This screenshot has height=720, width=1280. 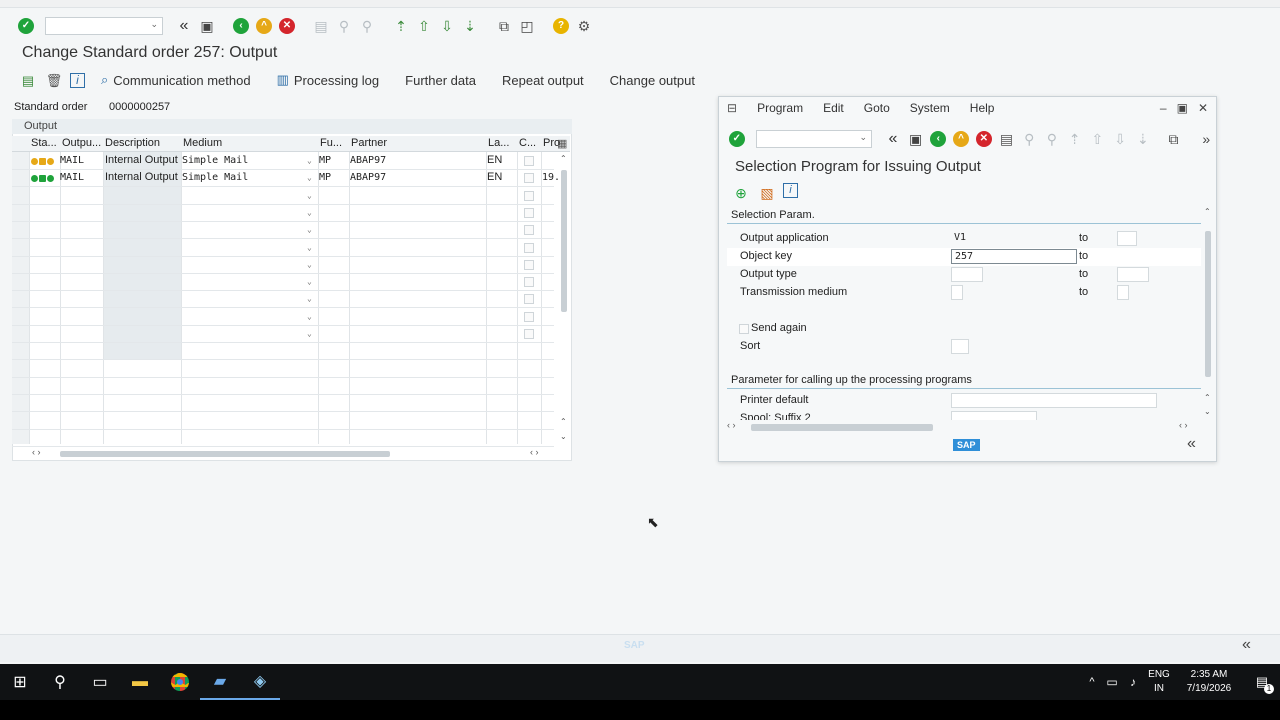 What do you see at coordinates (1029, 139) in the screenshot?
I see `dialog-find-icon: ⚲` at bounding box center [1029, 139].